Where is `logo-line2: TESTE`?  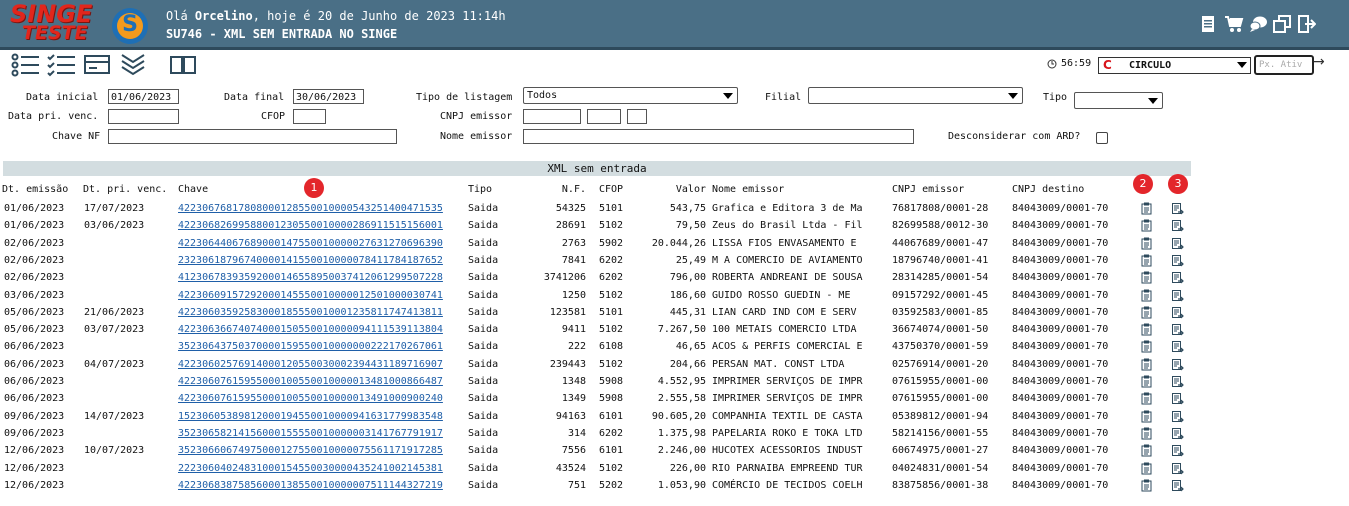
logo-line2: TESTE is located at coordinates (55, 33).